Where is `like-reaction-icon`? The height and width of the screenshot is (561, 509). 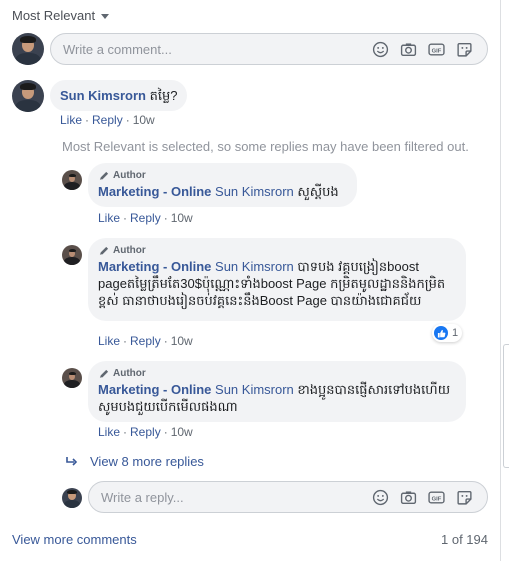
like-reaction-icon is located at coordinates (441, 333).